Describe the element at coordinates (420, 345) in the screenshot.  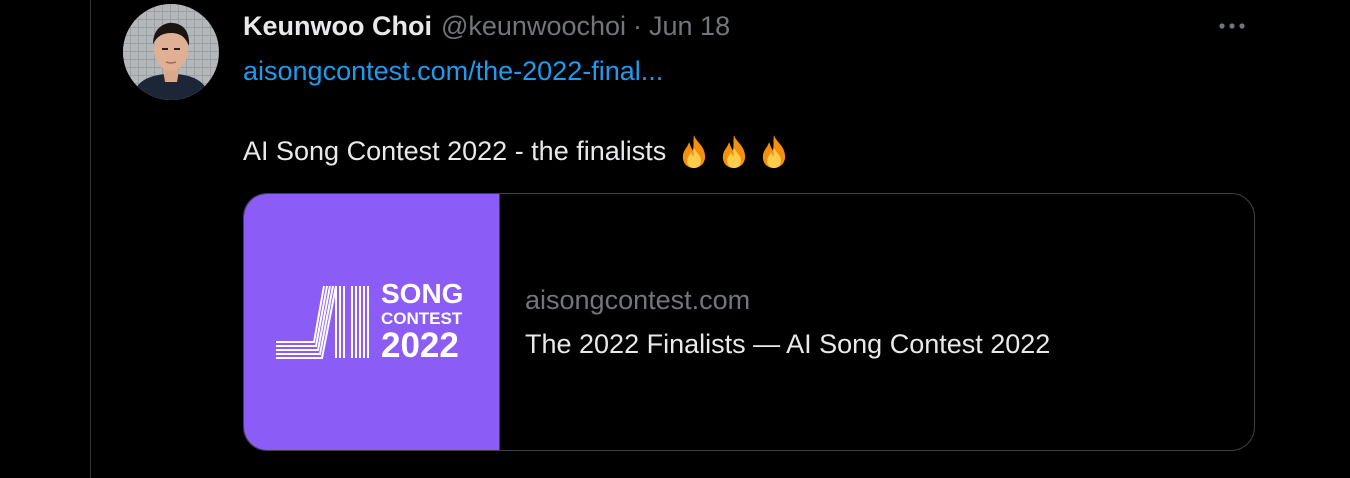
I see `logo-year: 2022` at that location.